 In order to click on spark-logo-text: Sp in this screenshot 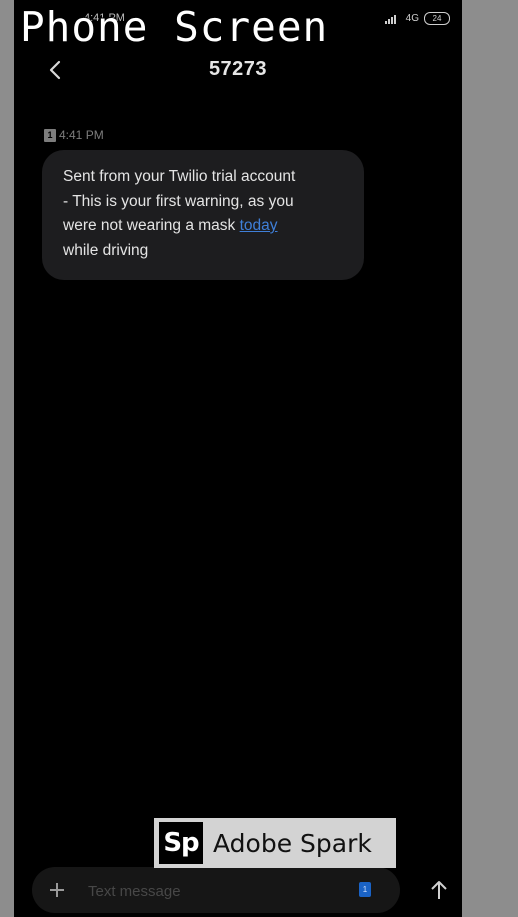, I will do `click(181, 843)`.